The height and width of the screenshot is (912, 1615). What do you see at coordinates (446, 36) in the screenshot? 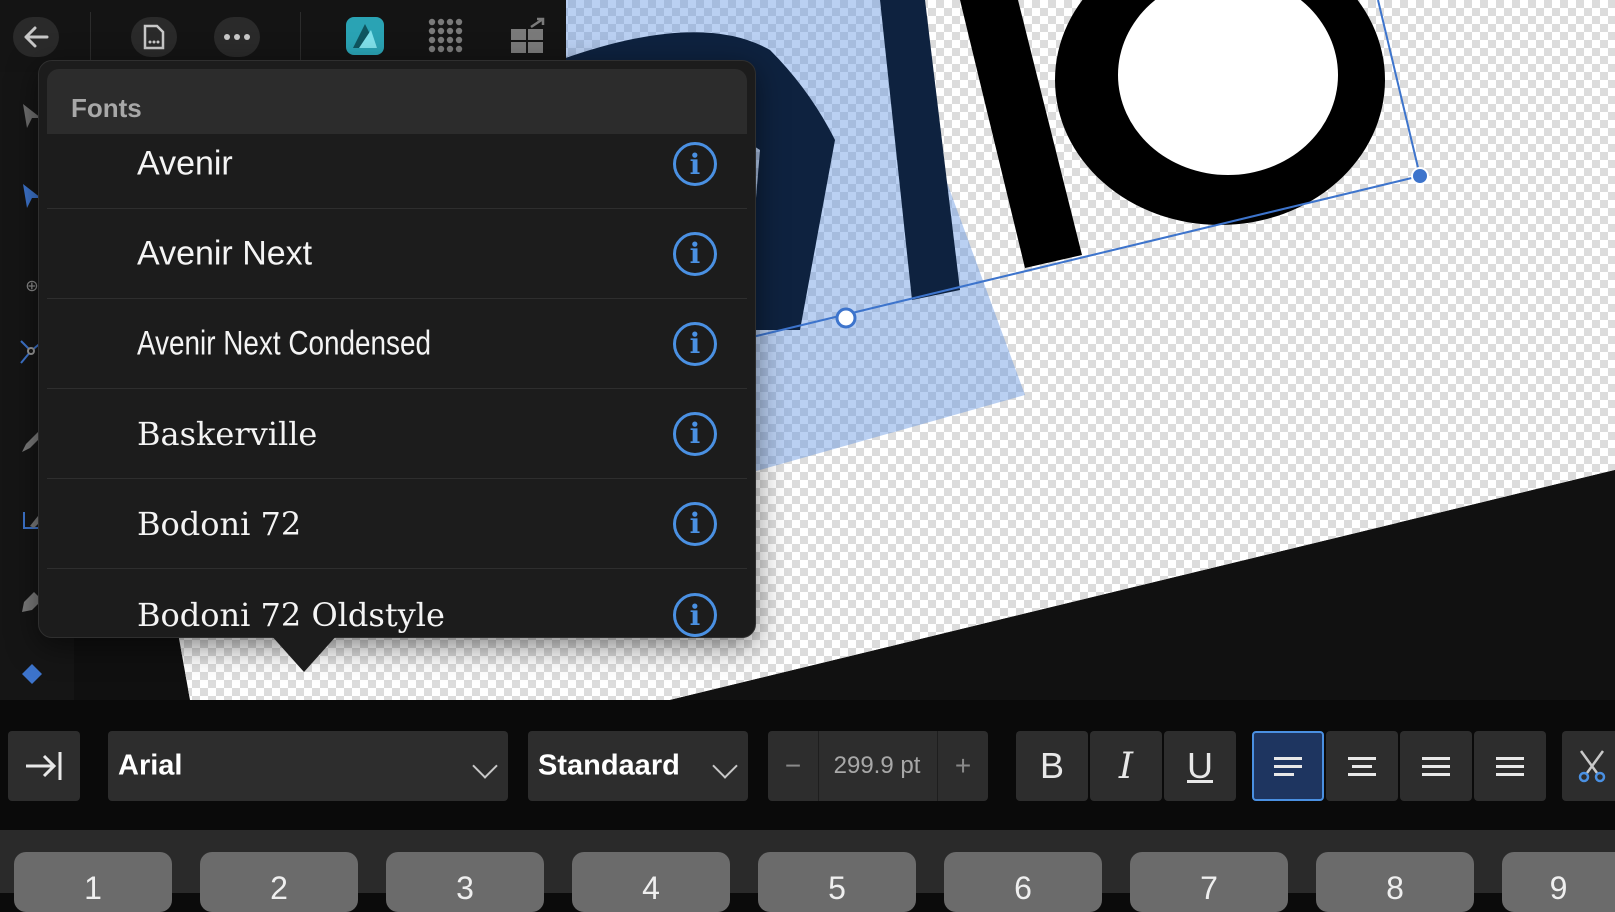
I see `pixel-persona-icon` at bounding box center [446, 36].